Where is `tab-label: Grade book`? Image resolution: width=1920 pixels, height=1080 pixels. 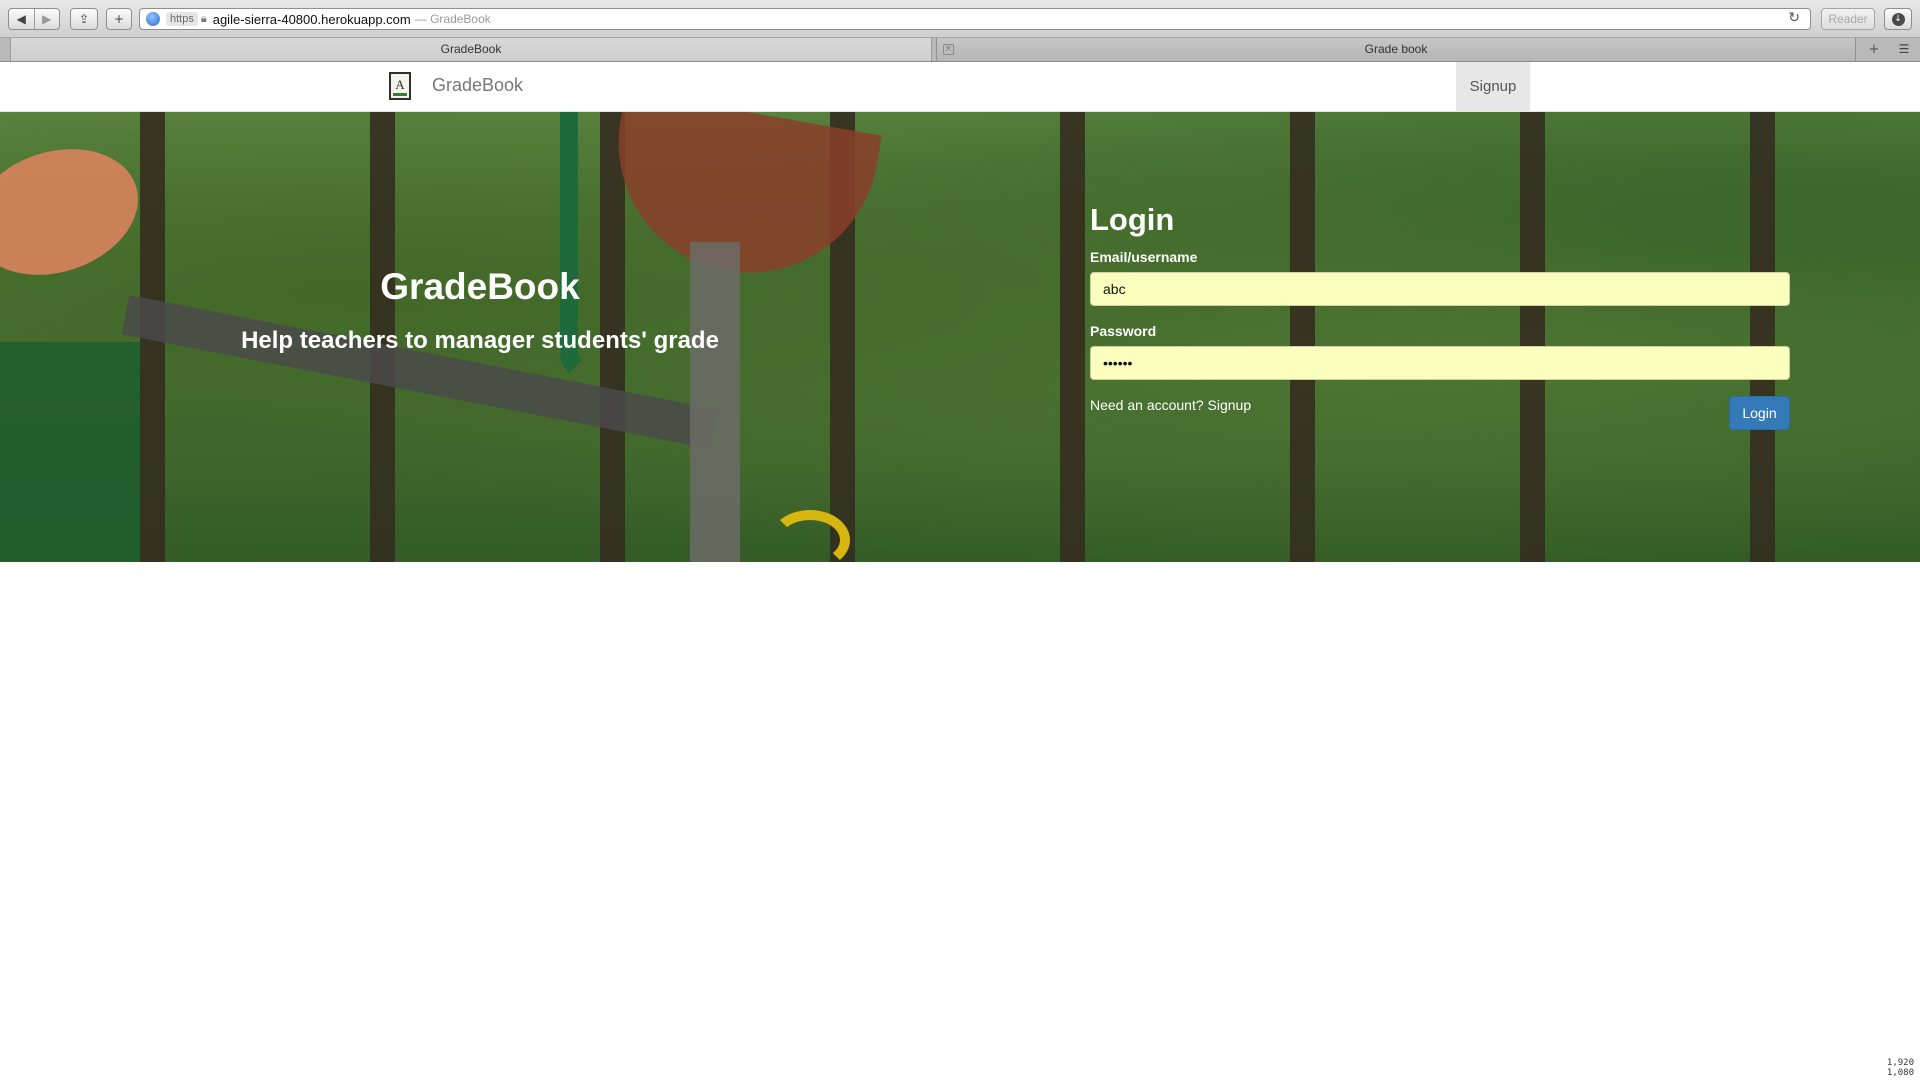 tab-label: Grade book is located at coordinates (1396, 49).